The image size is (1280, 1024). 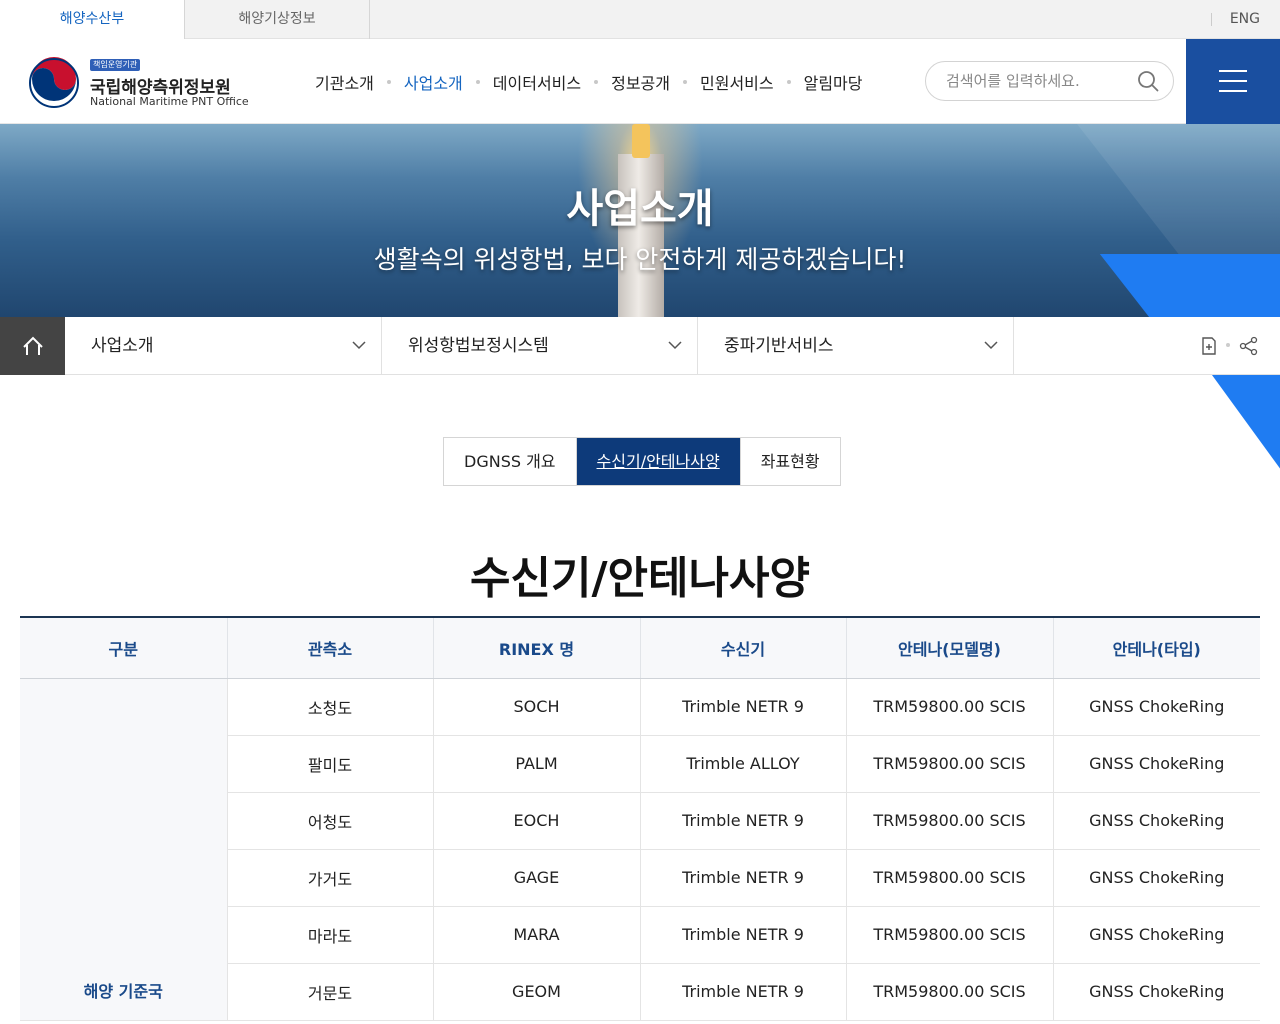 What do you see at coordinates (329, 821) in the screenshot?
I see `table-cell: 어청도` at bounding box center [329, 821].